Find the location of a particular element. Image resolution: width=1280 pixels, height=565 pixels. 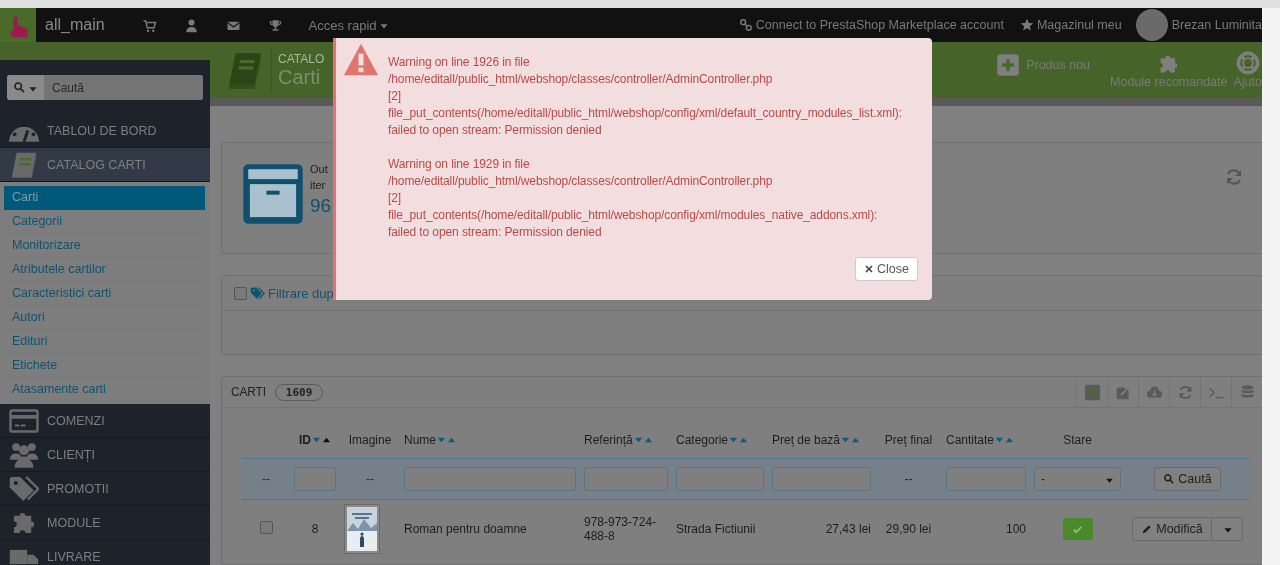

table-cell: 8 is located at coordinates (315, 529).